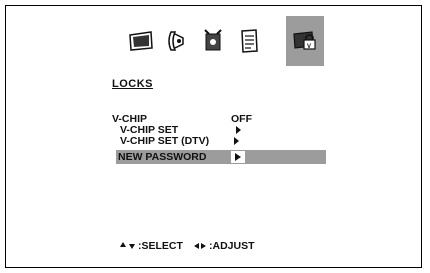 This screenshot has height=273, width=430. I want to click on locks-icon: V, so click(304, 40).